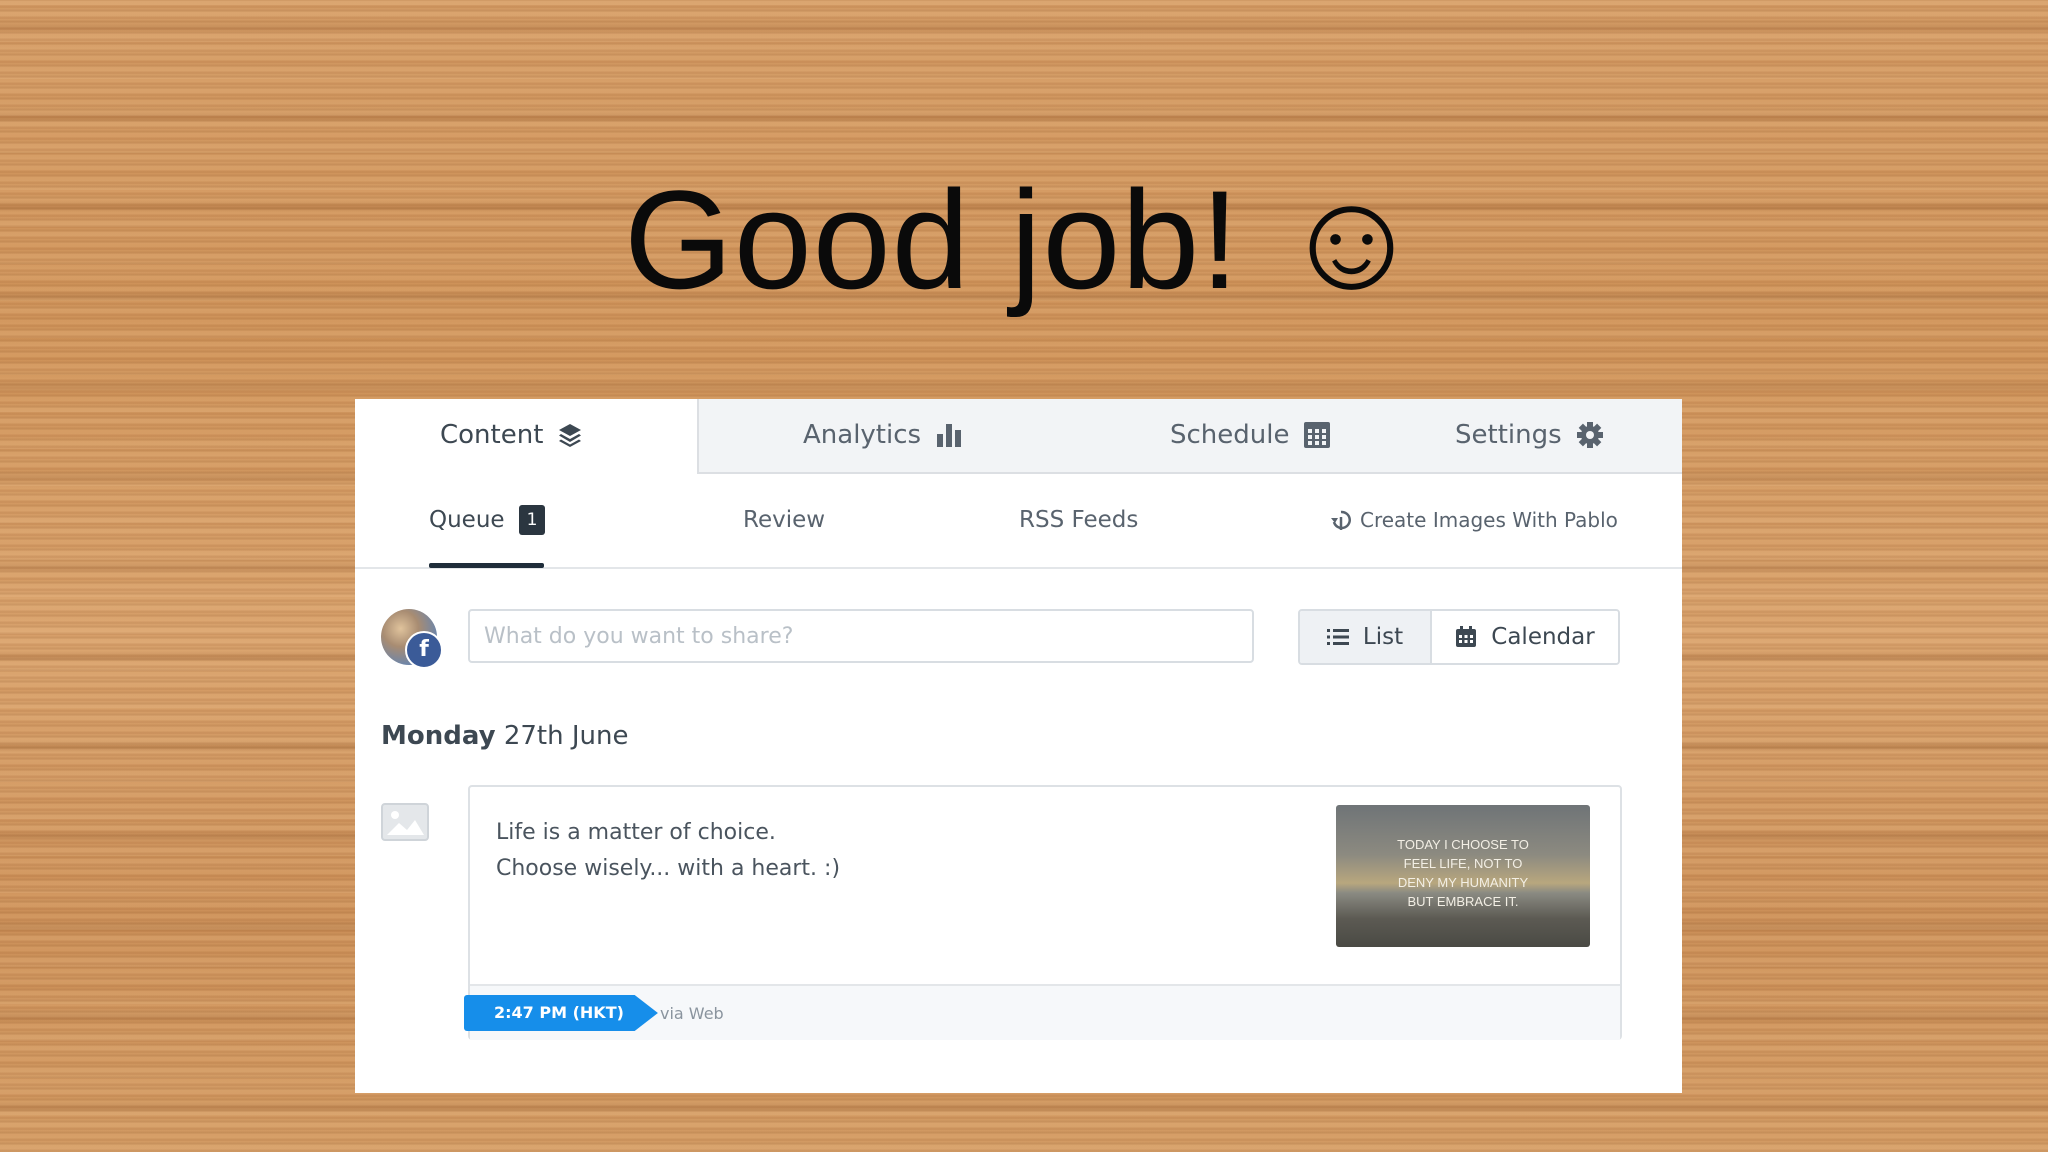  I want to click on tab-content-label: Content, so click(492, 435).